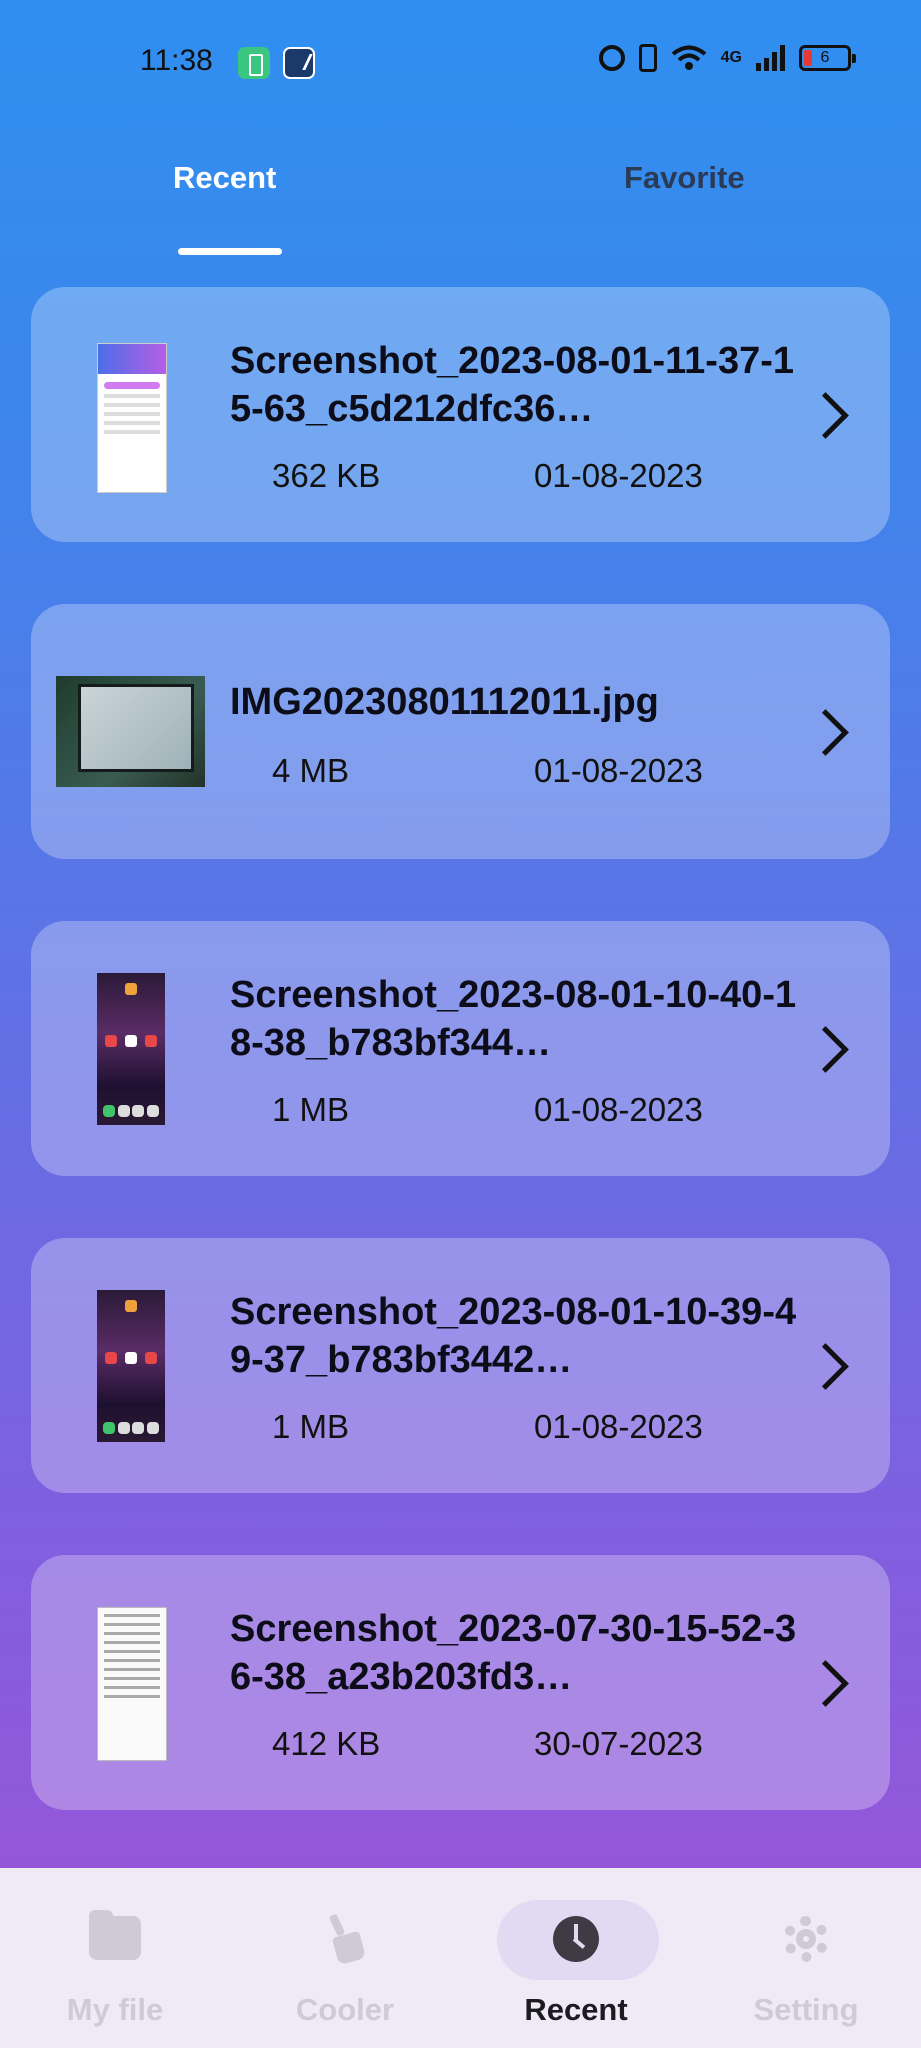  What do you see at coordinates (230, 251) in the screenshot?
I see `active-tab-indicator` at bounding box center [230, 251].